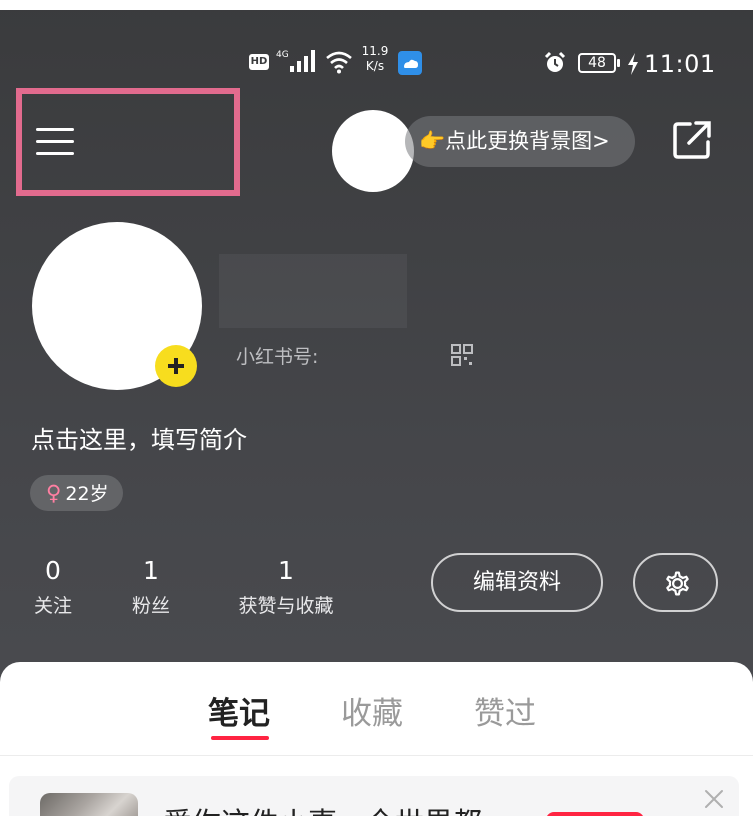 Image resolution: width=753 pixels, height=816 pixels. What do you see at coordinates (240, 738) in the screenshot?
I see `active-tab-indicator` at bounding box center [240, 738].